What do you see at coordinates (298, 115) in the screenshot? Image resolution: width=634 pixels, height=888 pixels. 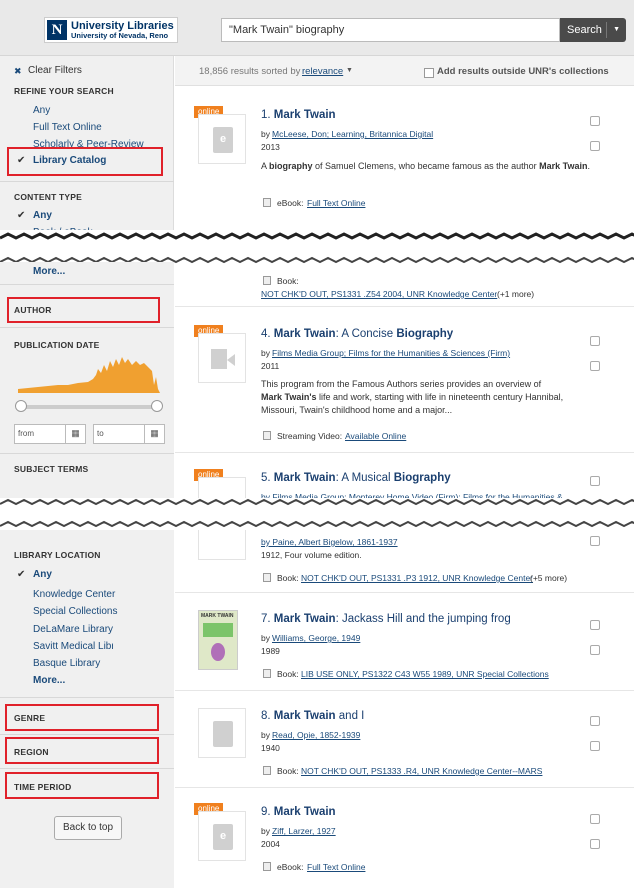 I see `result-title-1: 1. Mark Twain` at bounding box center [298, 115].